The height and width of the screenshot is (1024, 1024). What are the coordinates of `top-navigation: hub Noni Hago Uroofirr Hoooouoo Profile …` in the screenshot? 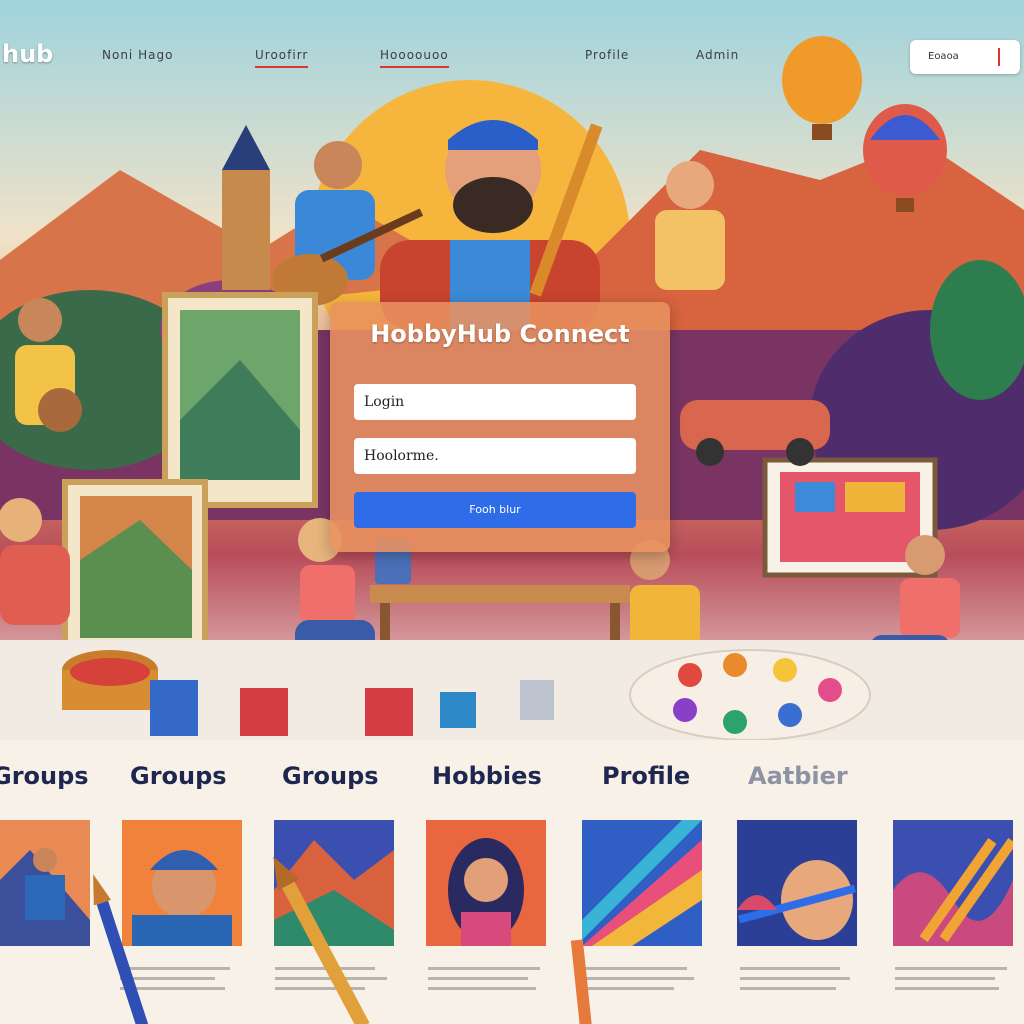 It's located at (512, 50).